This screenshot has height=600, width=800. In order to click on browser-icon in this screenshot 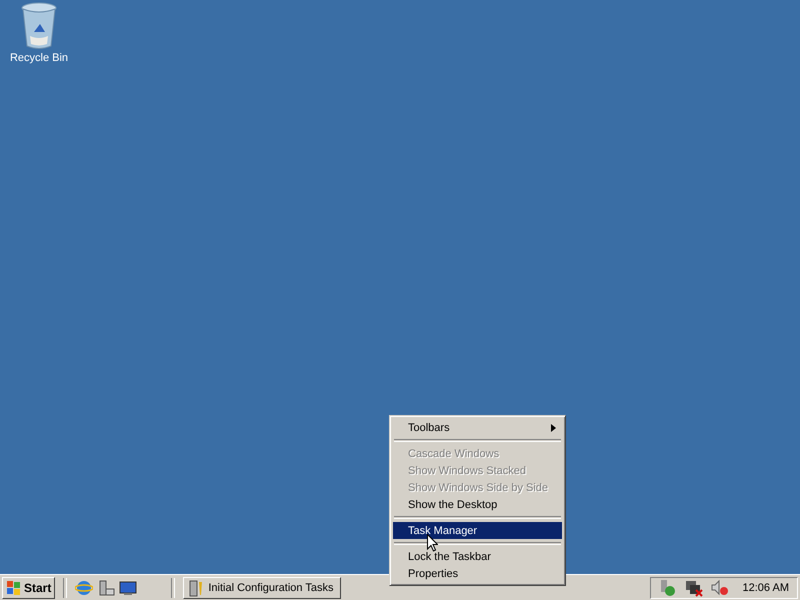, I will do `click(84, 587)`.